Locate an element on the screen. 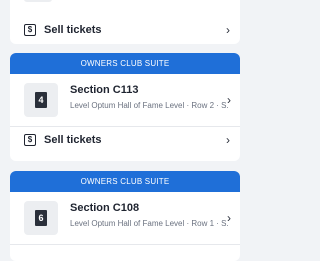 The width and height of the screenshot is (320, 261). section-title: Section C113 is located at coordinates (104, 90).